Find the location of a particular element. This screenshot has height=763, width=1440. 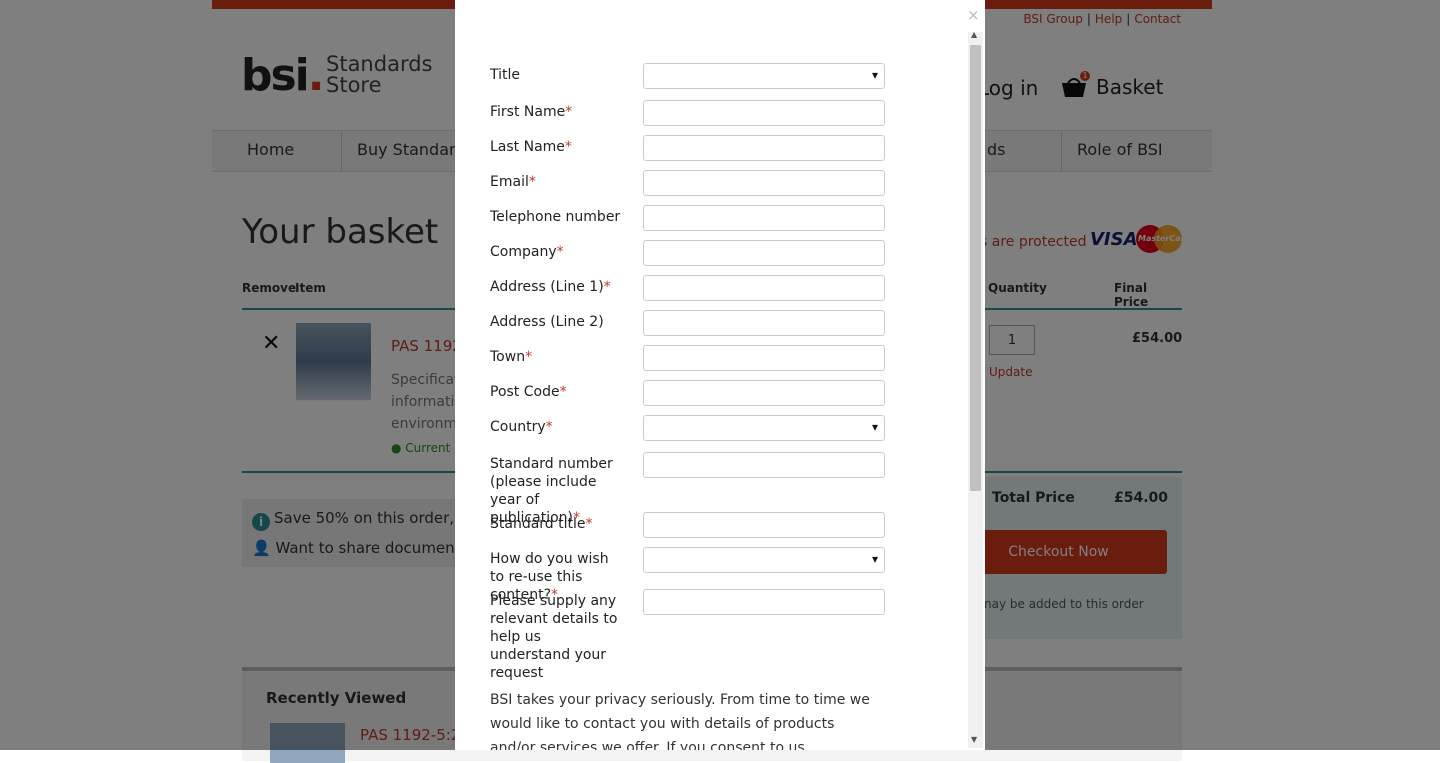

first-name-input is located at coordinates (764, 113).